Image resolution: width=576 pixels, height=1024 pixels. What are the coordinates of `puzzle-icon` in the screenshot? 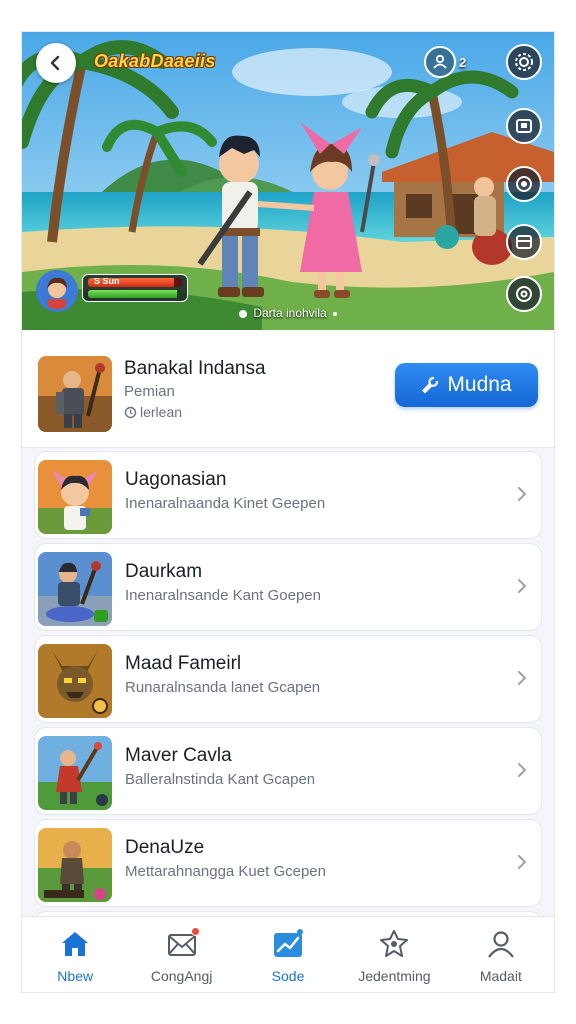 It's located at (394, 944).